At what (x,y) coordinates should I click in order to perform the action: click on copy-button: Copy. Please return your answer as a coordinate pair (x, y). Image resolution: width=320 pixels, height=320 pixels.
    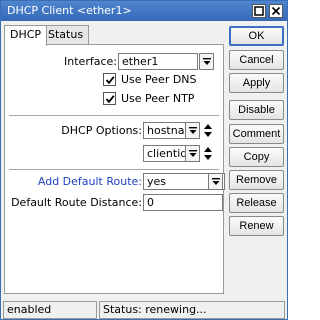
    Looking at the image, I should click on (256, 157).